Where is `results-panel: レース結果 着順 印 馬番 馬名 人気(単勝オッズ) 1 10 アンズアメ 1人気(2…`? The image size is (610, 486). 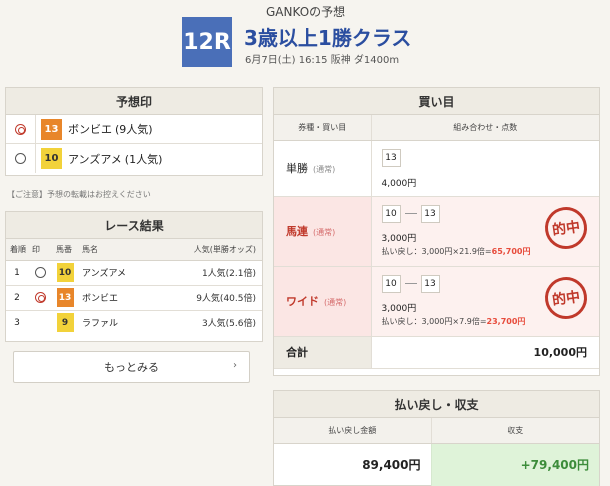 results-panel: レース結果 着順 印 馬番 馬名 人気(単勝オッズ) 1 10 アンズアメ 1人気(2… is located at coordinates (134, 276).